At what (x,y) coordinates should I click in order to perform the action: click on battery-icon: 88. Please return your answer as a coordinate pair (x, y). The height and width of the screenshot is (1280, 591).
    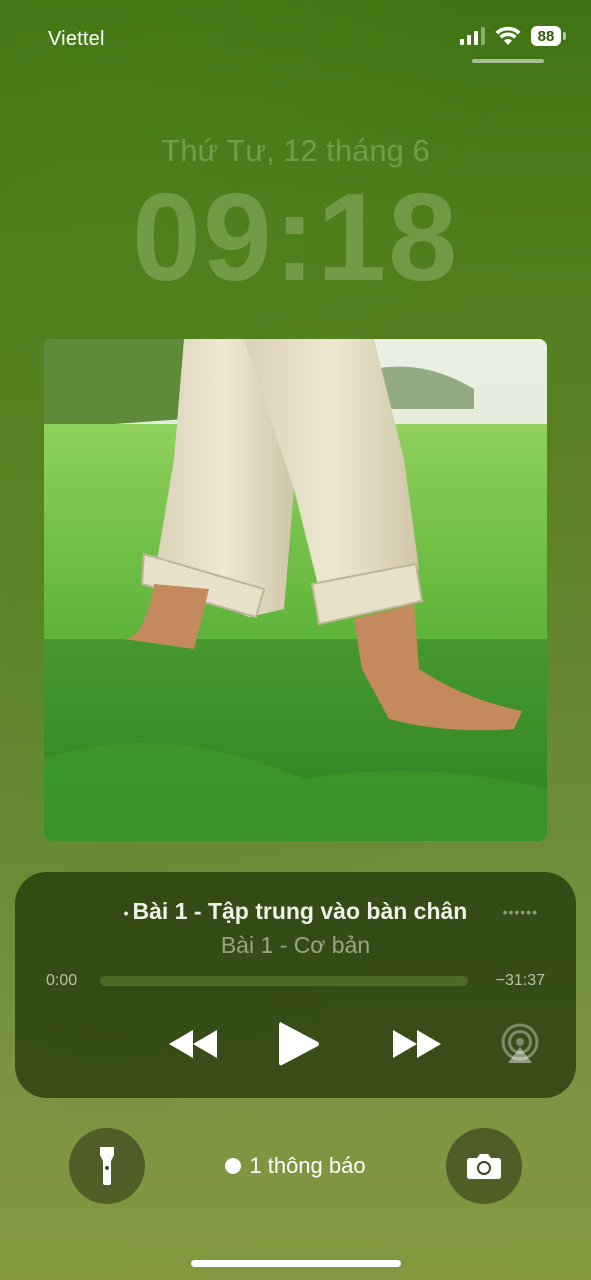
    Looking at the image, I should click on (548, 36).